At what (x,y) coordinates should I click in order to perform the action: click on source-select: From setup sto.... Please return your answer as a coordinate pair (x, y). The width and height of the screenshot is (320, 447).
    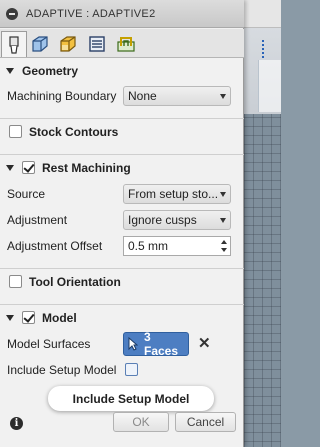
    Looking at the image, I should click on (177, 194).